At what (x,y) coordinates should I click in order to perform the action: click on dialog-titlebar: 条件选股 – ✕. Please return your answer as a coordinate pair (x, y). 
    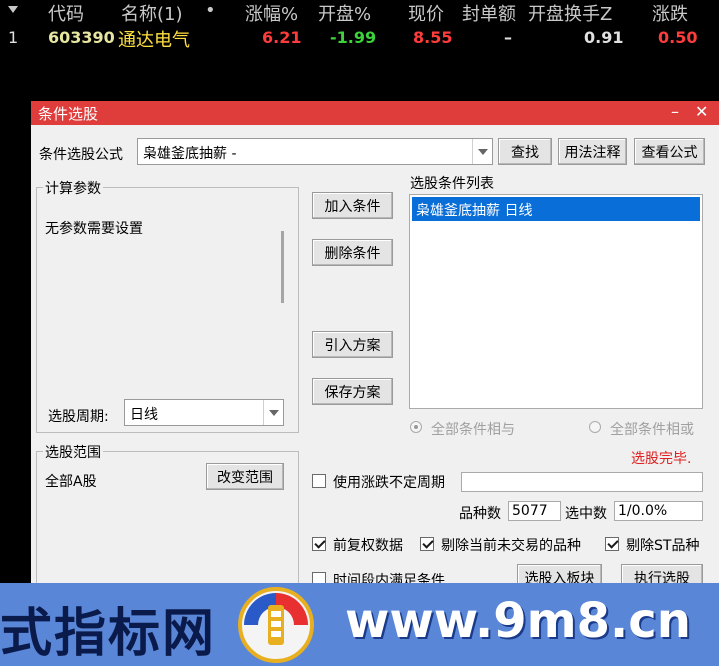
    Looking at the image, I should click on (375, 113).